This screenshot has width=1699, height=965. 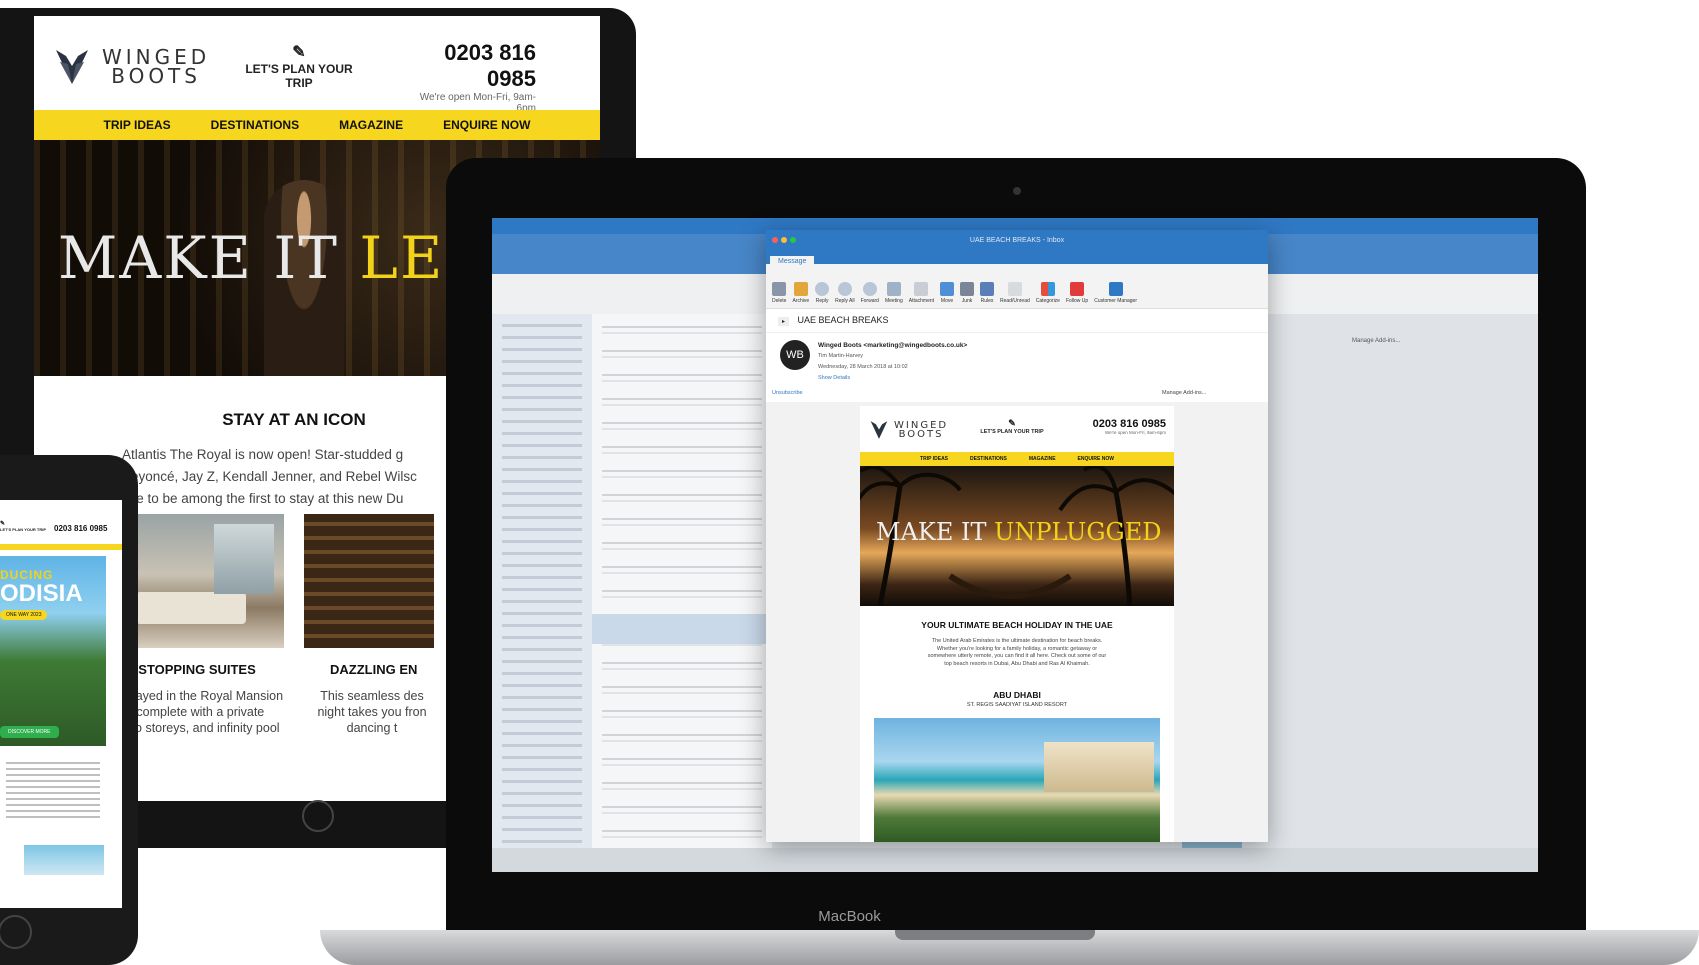 I want to click on message-titlebar: UAE BEACH BREAKS - Inbox, so click(x=1017, y=240).